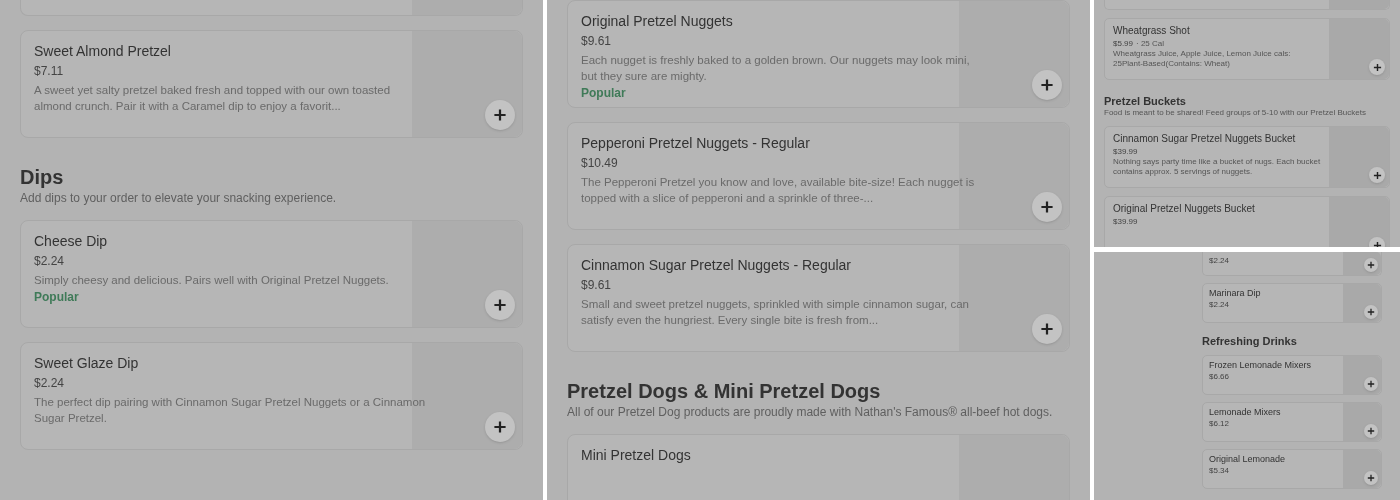 The width and height of the screenshot is (1400, 500). Describe the element at coordinates (1292, 422) in the screenshot. I see `menu-item-card: Lemonade Mixers $6.12` at that location.